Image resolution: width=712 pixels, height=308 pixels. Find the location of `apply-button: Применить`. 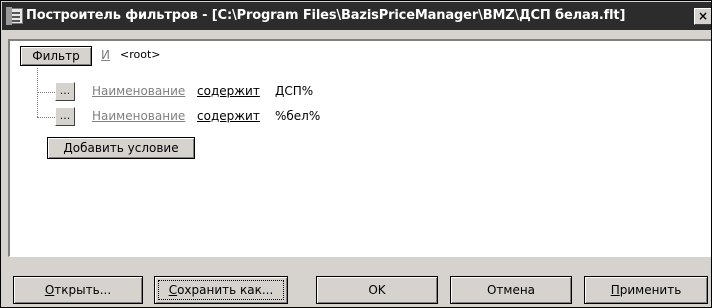

apply-button: Применить is located at coordinates (646, 290).